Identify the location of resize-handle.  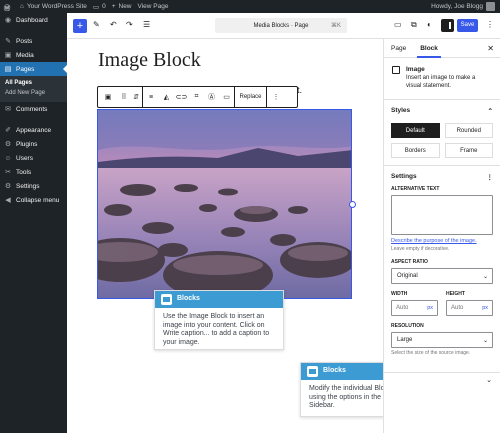
(352, 204).